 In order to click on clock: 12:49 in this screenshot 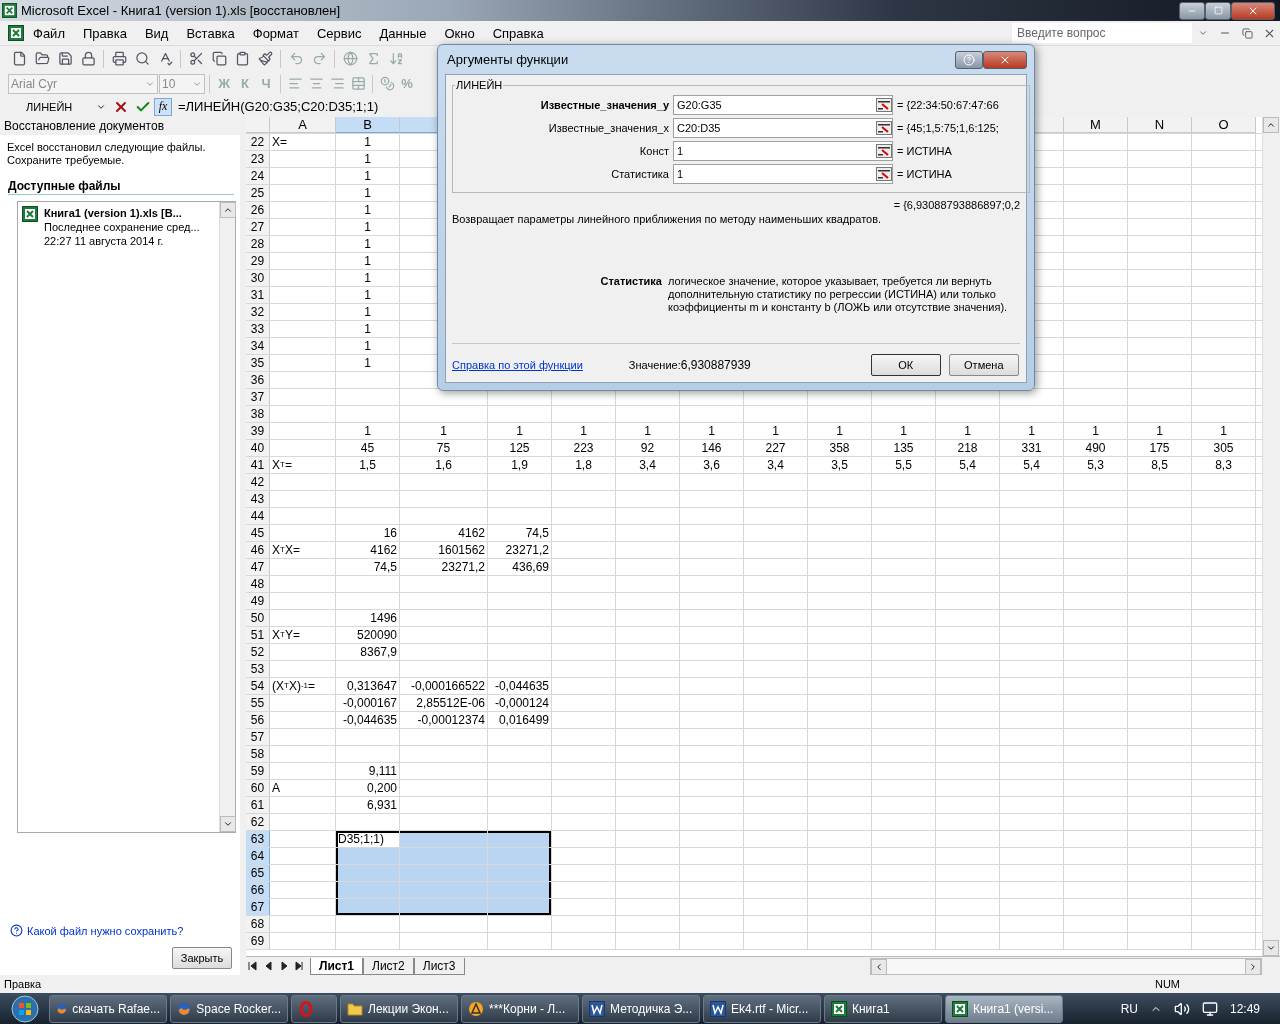, I will do `click(1244, 1008)`.